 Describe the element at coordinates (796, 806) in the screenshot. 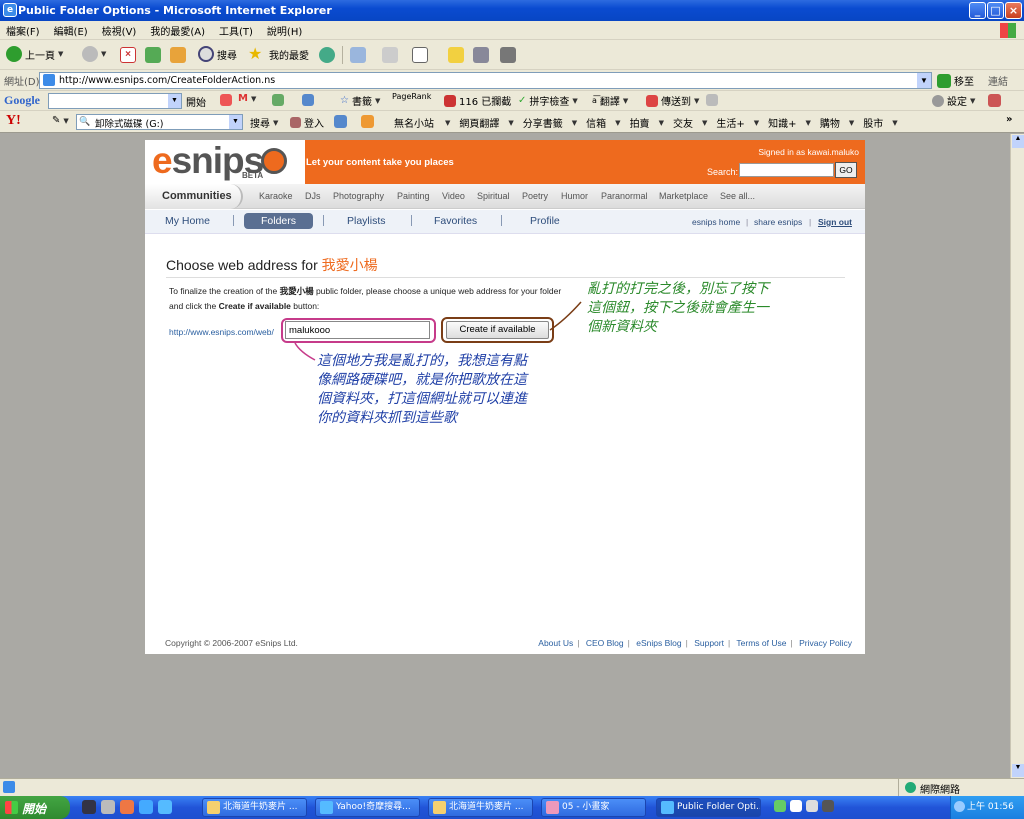

I see `tray-ime-icon` at that location.